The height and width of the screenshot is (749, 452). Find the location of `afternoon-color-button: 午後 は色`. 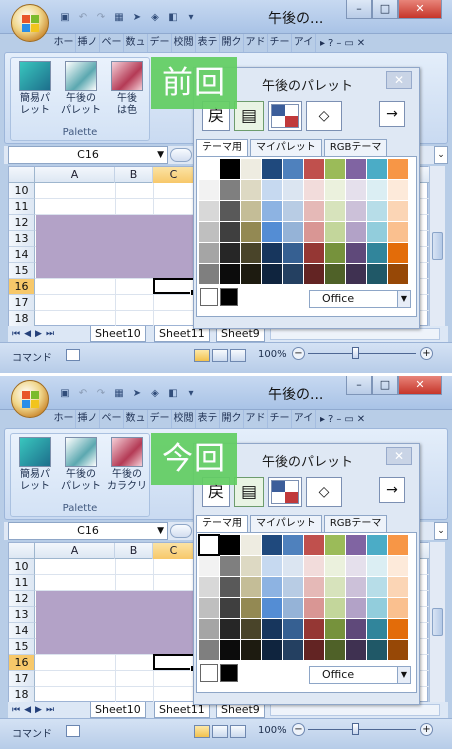

afternoon-color-button: 午後 は色 is located at coordinates (127, 92).